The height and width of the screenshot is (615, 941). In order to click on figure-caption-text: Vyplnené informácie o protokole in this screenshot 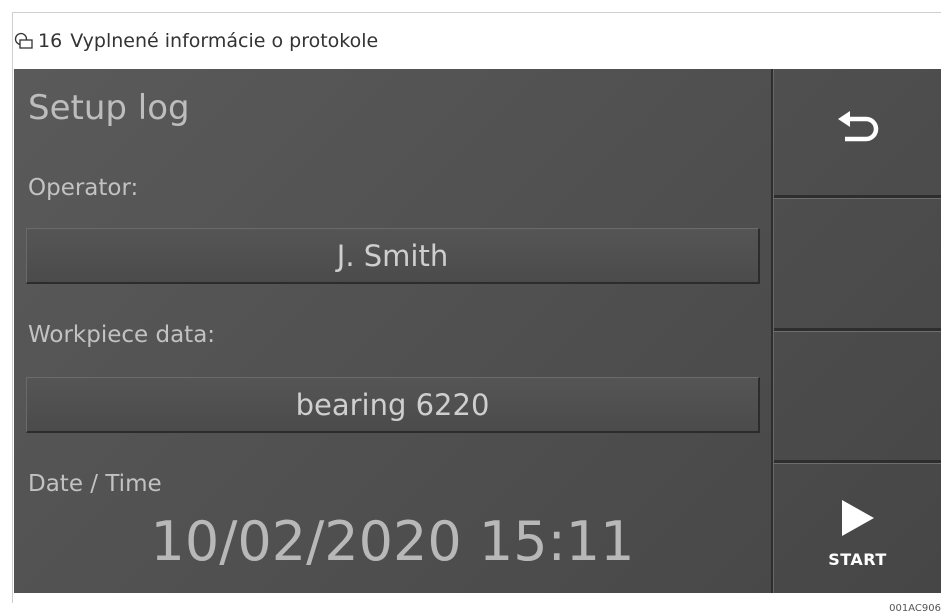, I will do `click(224, 41)`.